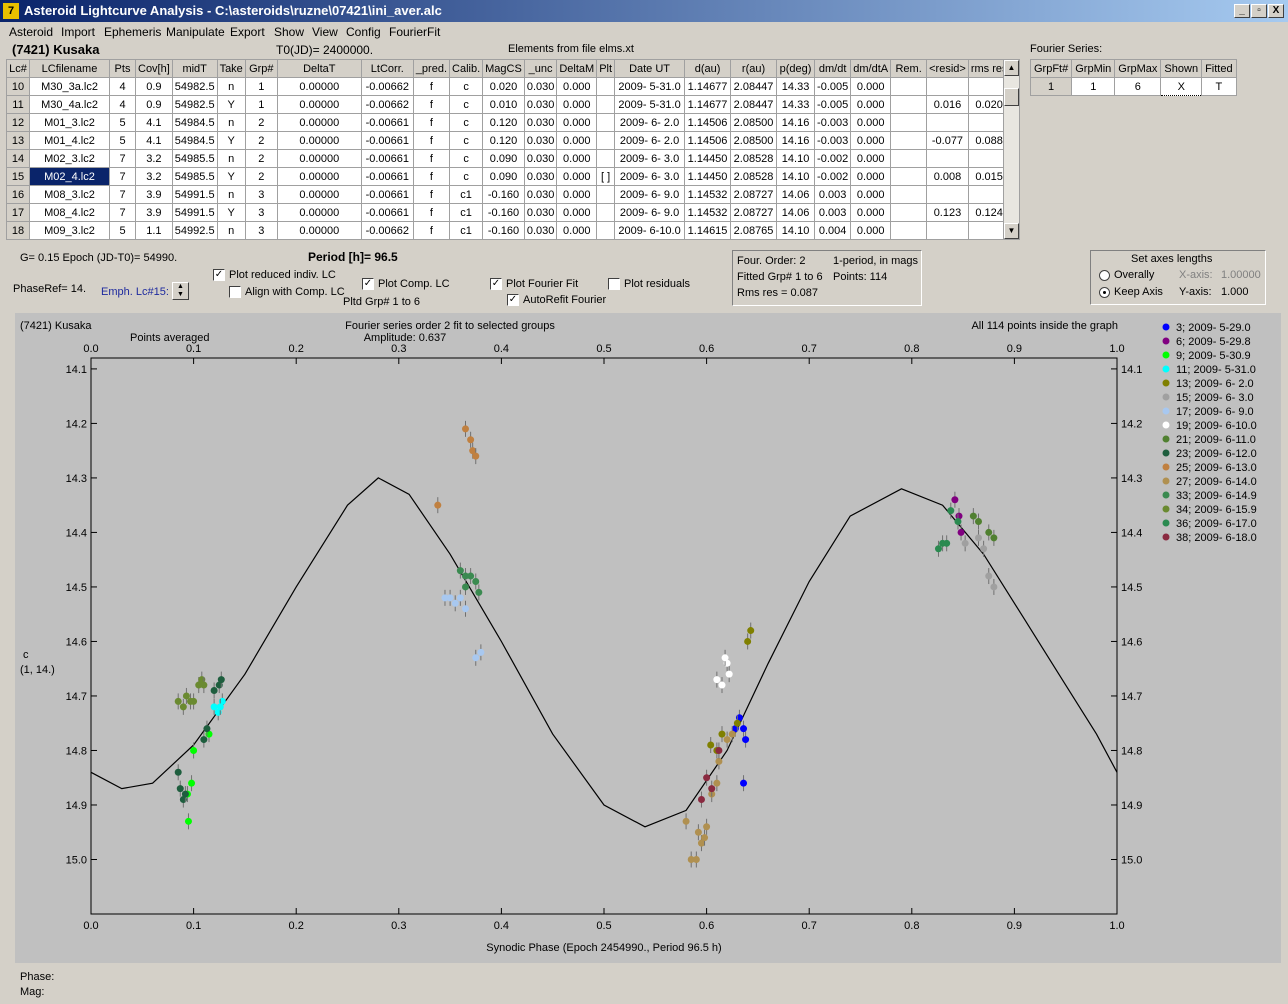  I want to click on fourier-cell: 1, so click(1051, 86).